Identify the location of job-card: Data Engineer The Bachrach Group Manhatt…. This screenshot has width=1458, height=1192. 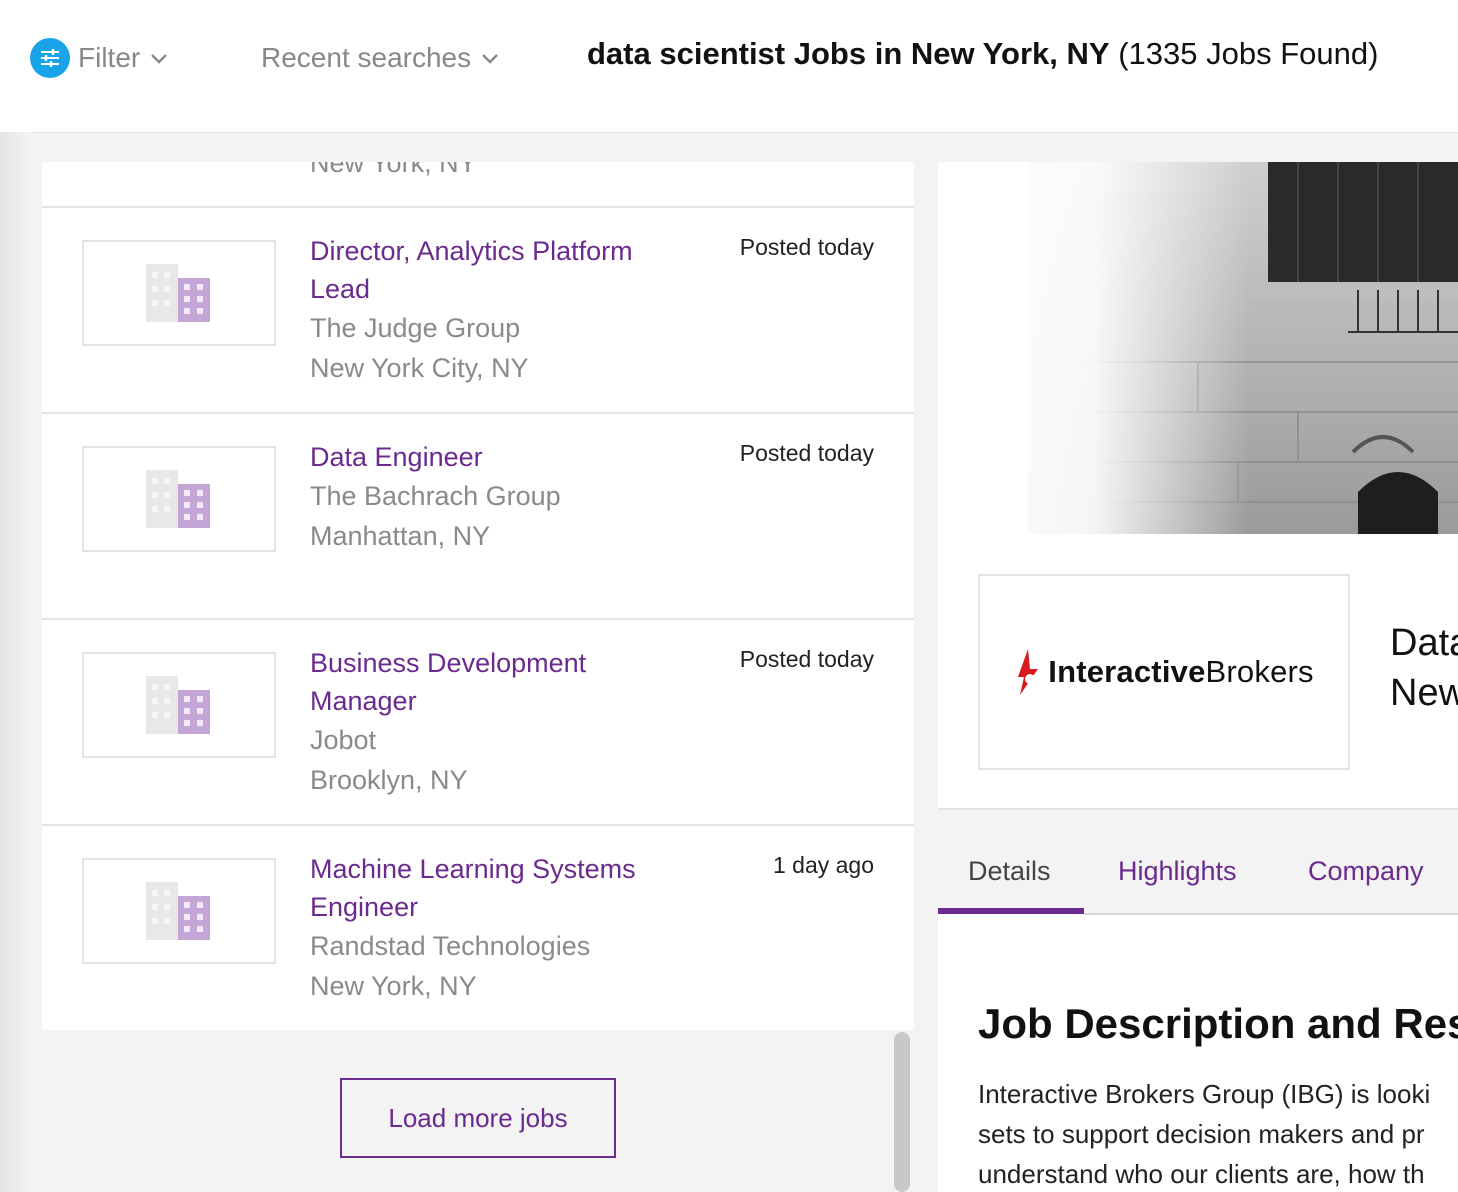
(478, 517).